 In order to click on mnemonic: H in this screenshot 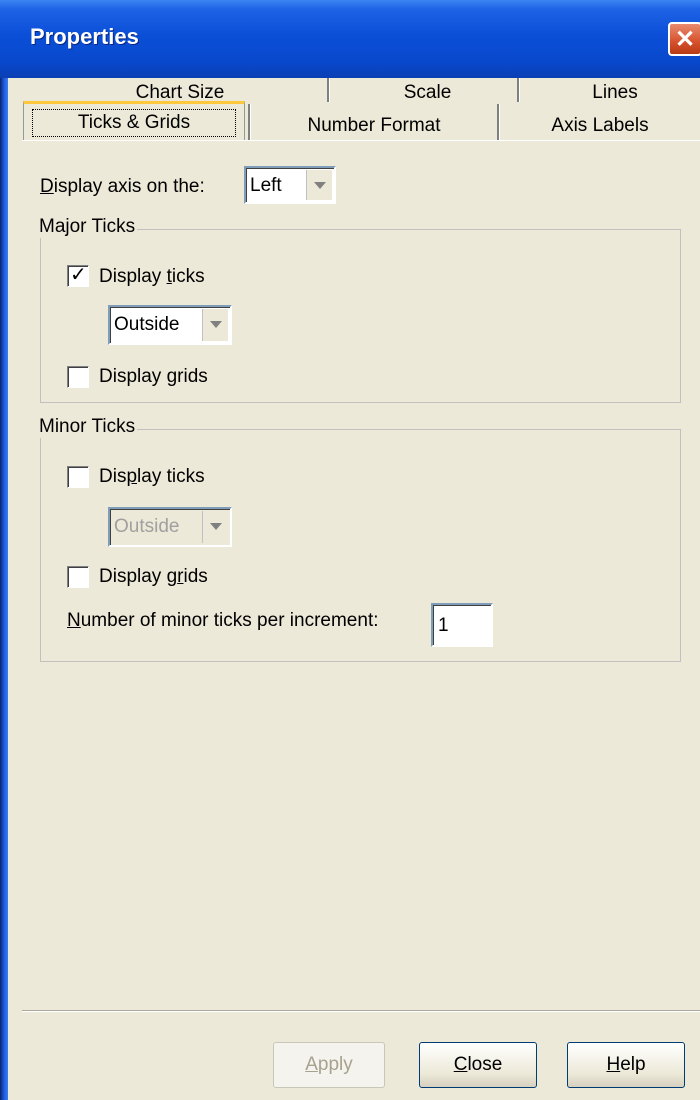, I will do `click(613, 1064)`.